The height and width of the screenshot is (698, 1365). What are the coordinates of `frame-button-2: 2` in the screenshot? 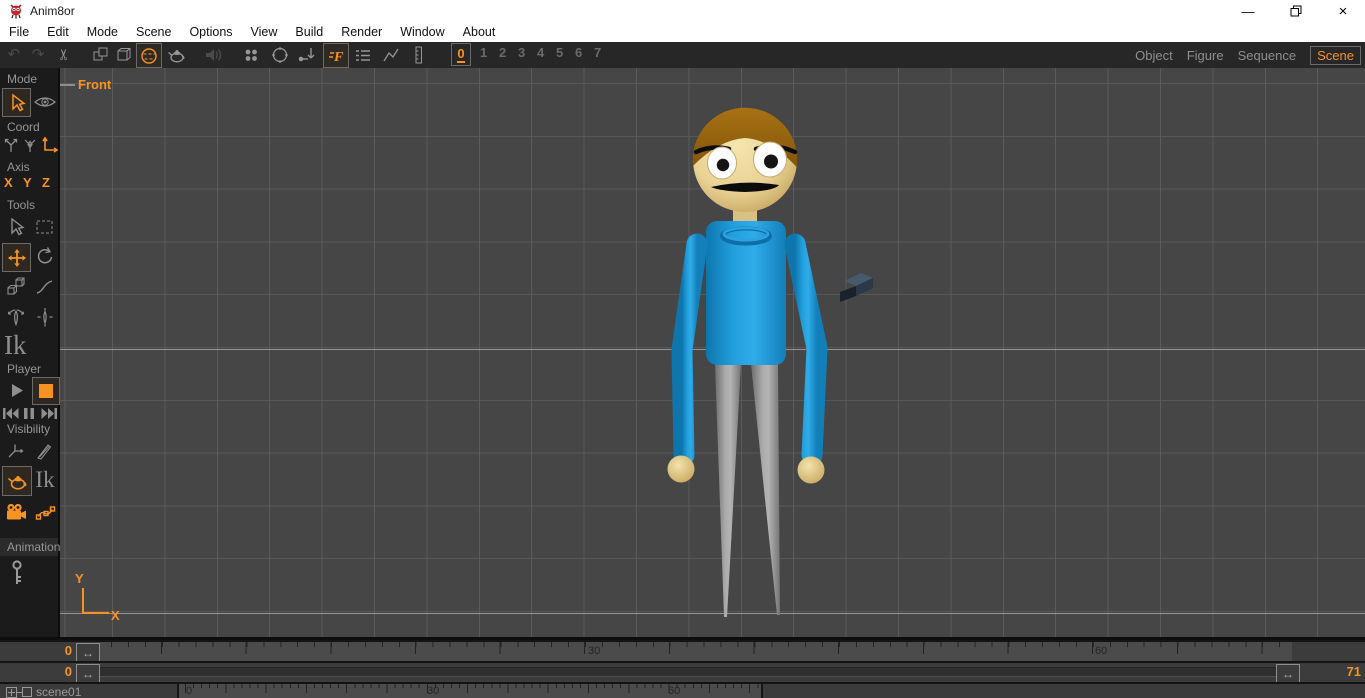 It's located at (502, 52).